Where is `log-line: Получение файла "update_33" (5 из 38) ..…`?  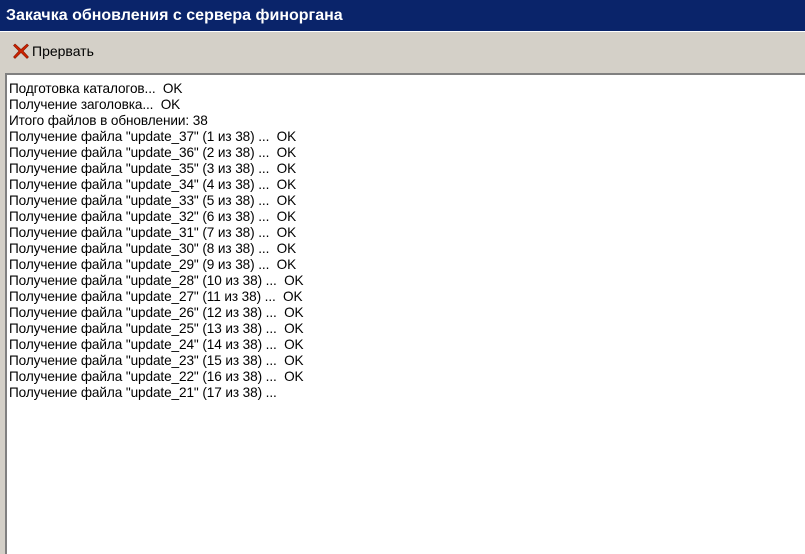 log-line: Получение файла "update_33" (5 из 38) ..… is located at coordinates (153, 200).